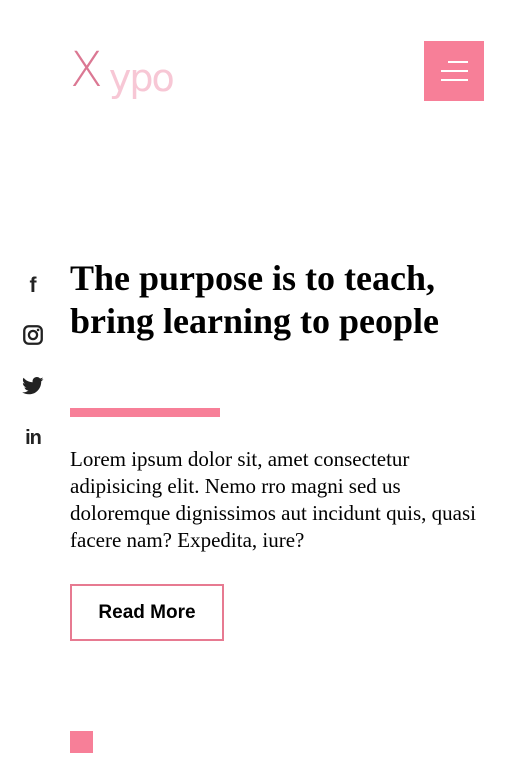 This screenshot has height=761, width=529. I want to click on facebook-link: f, so click(33, 285).